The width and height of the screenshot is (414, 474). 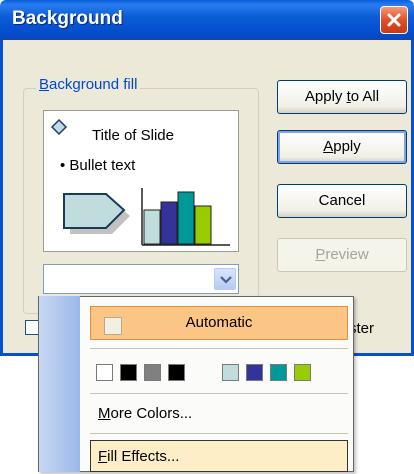 I want to click on chevron-down-icon, so click(x=226, y=280).